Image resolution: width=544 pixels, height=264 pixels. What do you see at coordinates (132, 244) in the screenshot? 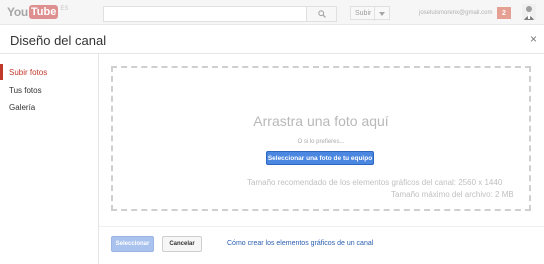
I see `select-button: Seleccionar` at bounding box center [132, 244].